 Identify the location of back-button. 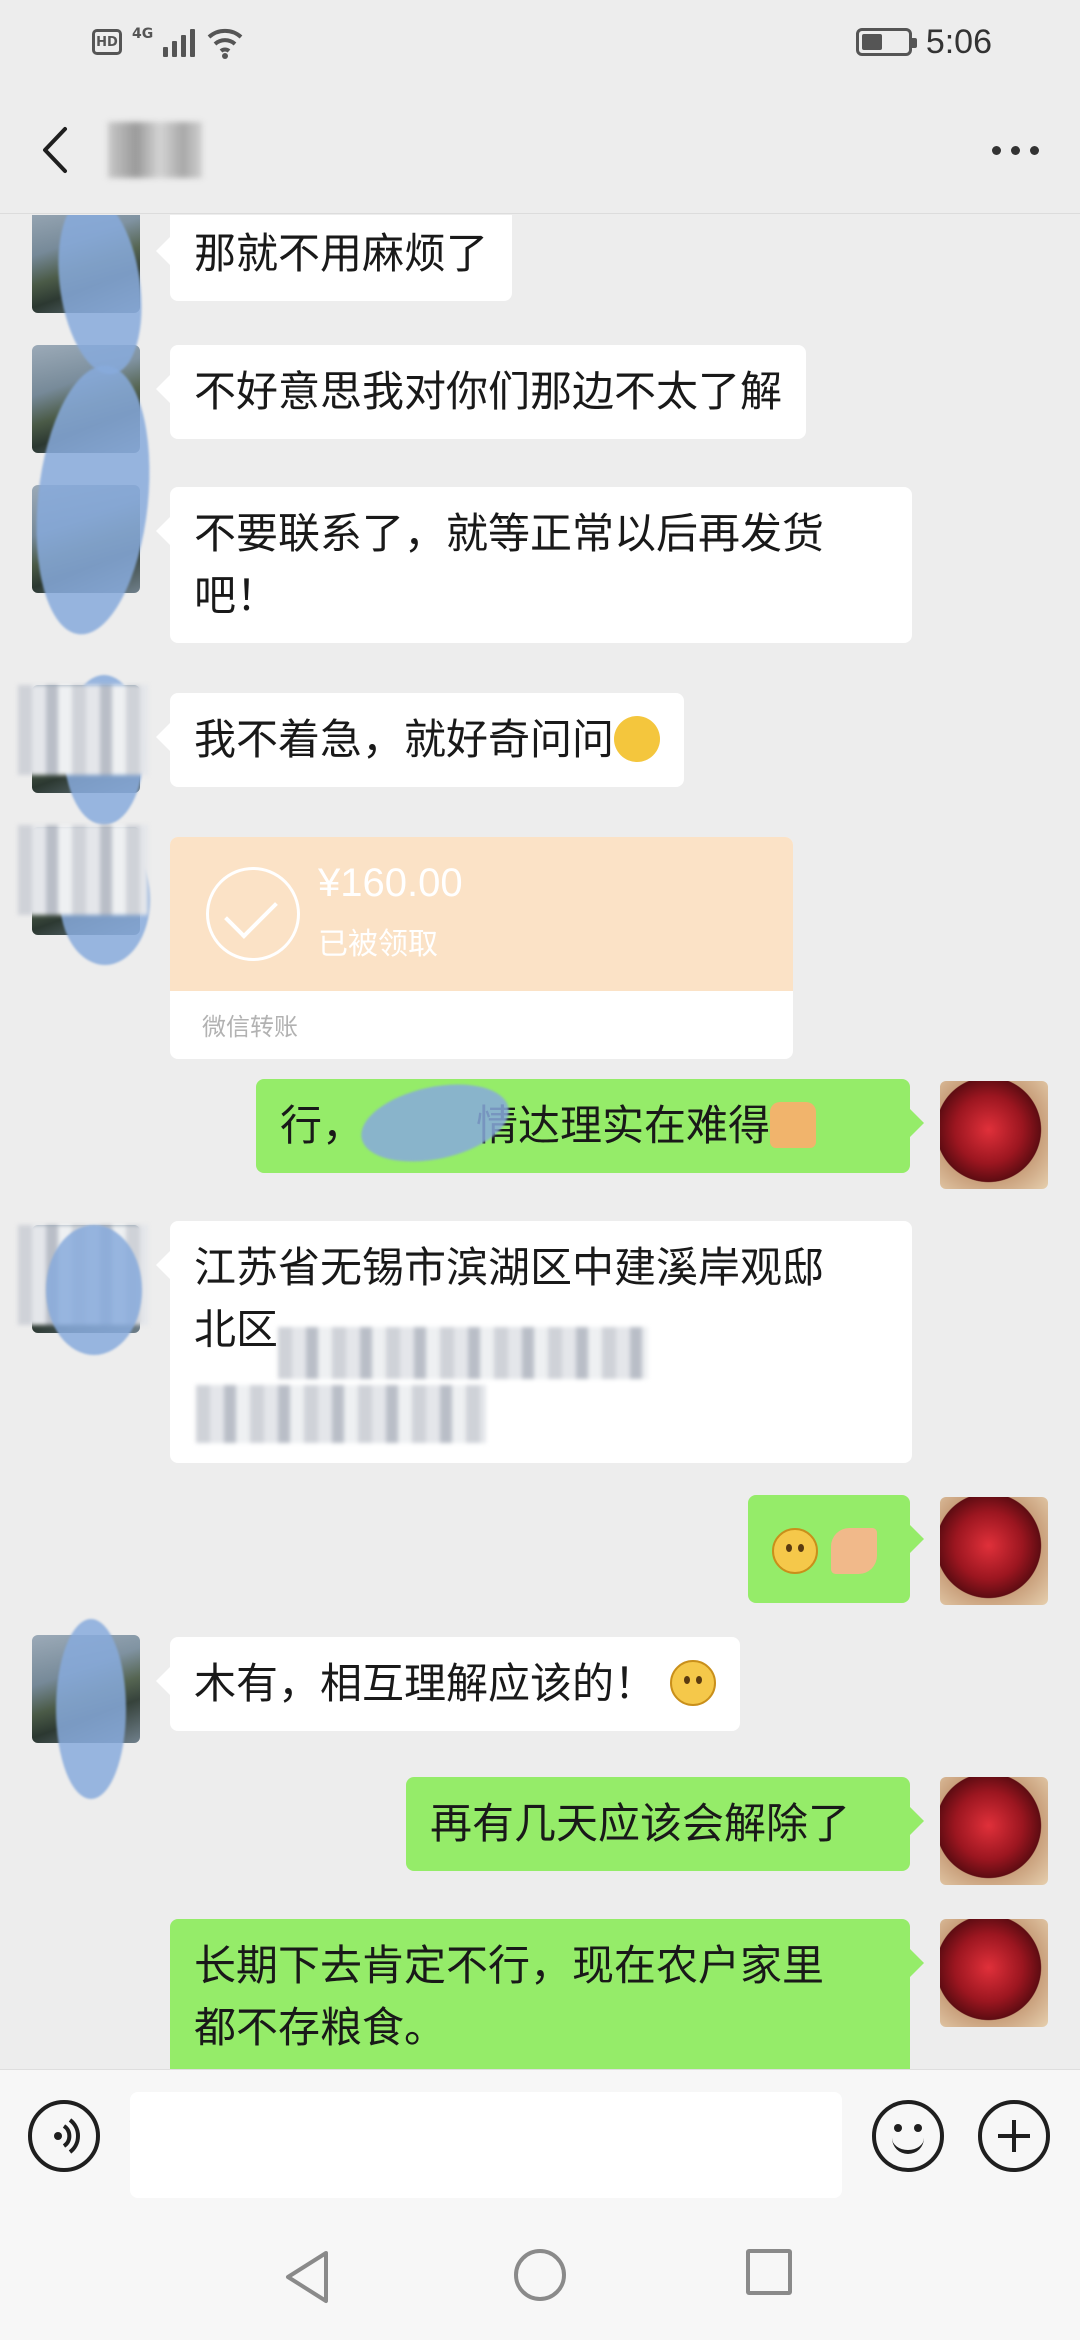
(54, 150).